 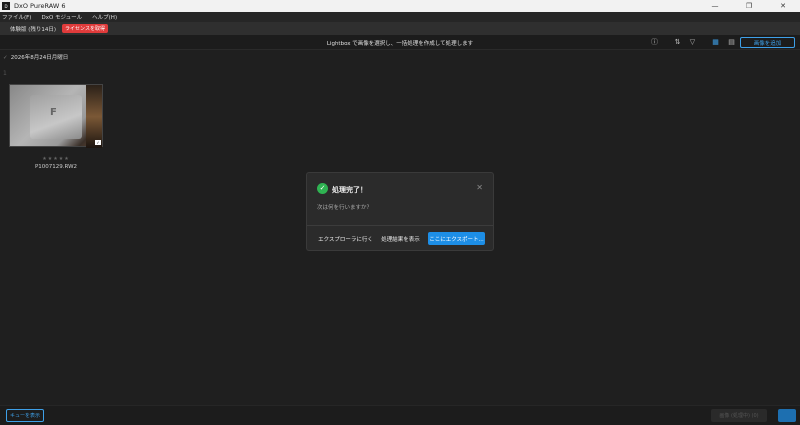 I want to click on menu-help: ヘルプ(H), so click(x=104, y=17).